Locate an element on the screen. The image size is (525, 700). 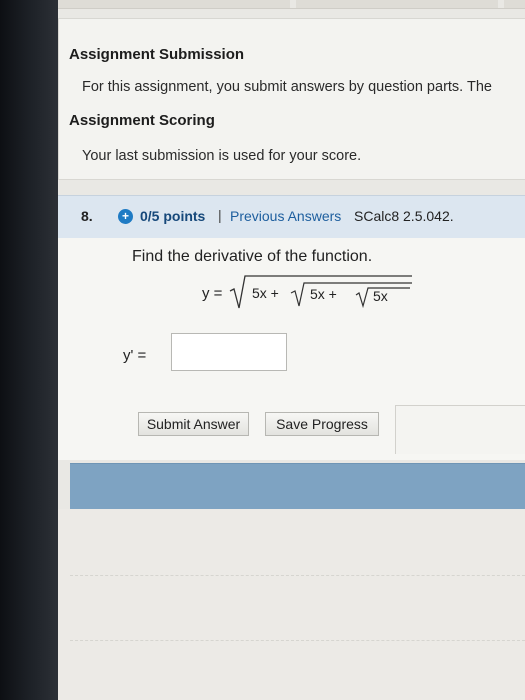
save-progress-button: Save Progress is located at coordinates (322, 424).